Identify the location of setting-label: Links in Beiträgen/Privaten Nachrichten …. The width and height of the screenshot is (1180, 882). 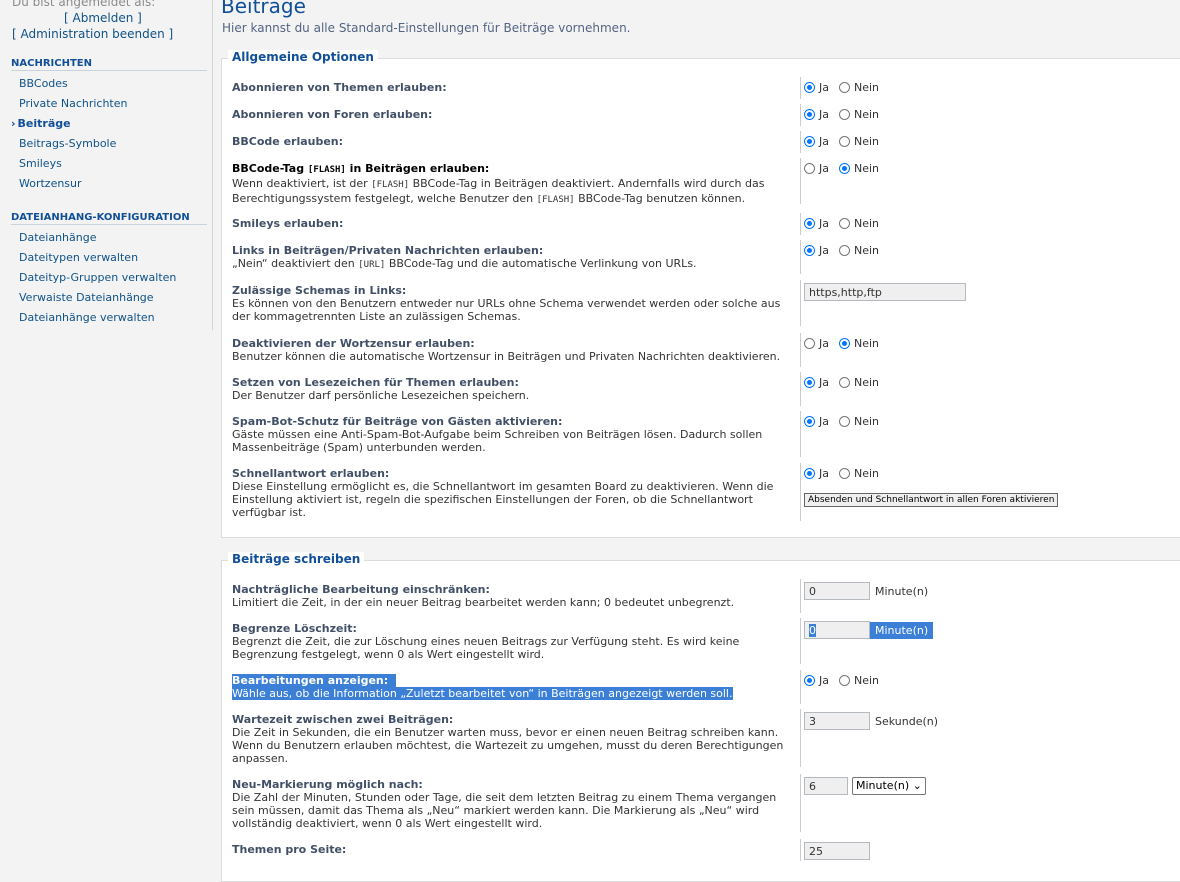
(388, 250).